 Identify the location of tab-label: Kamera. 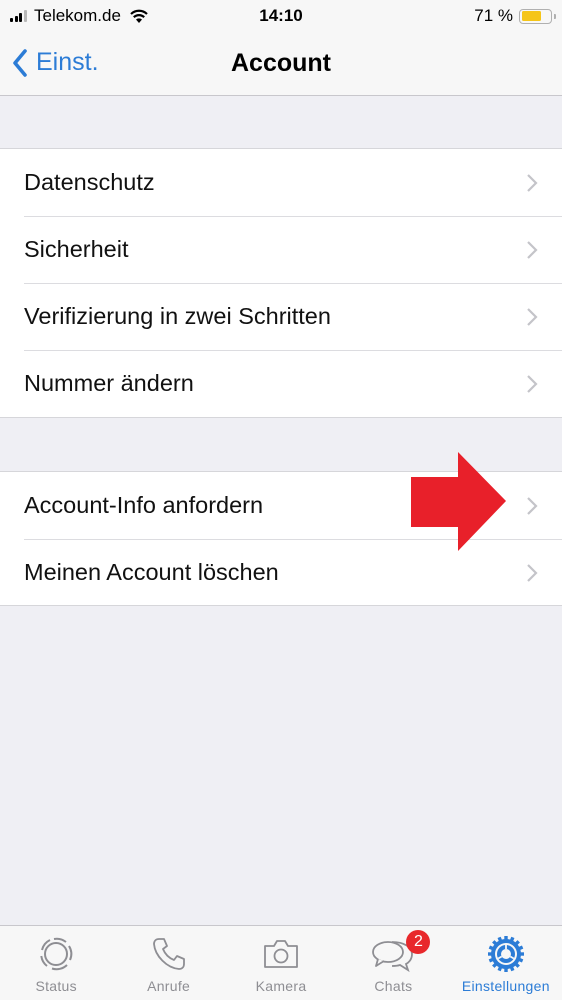
(281, 986).